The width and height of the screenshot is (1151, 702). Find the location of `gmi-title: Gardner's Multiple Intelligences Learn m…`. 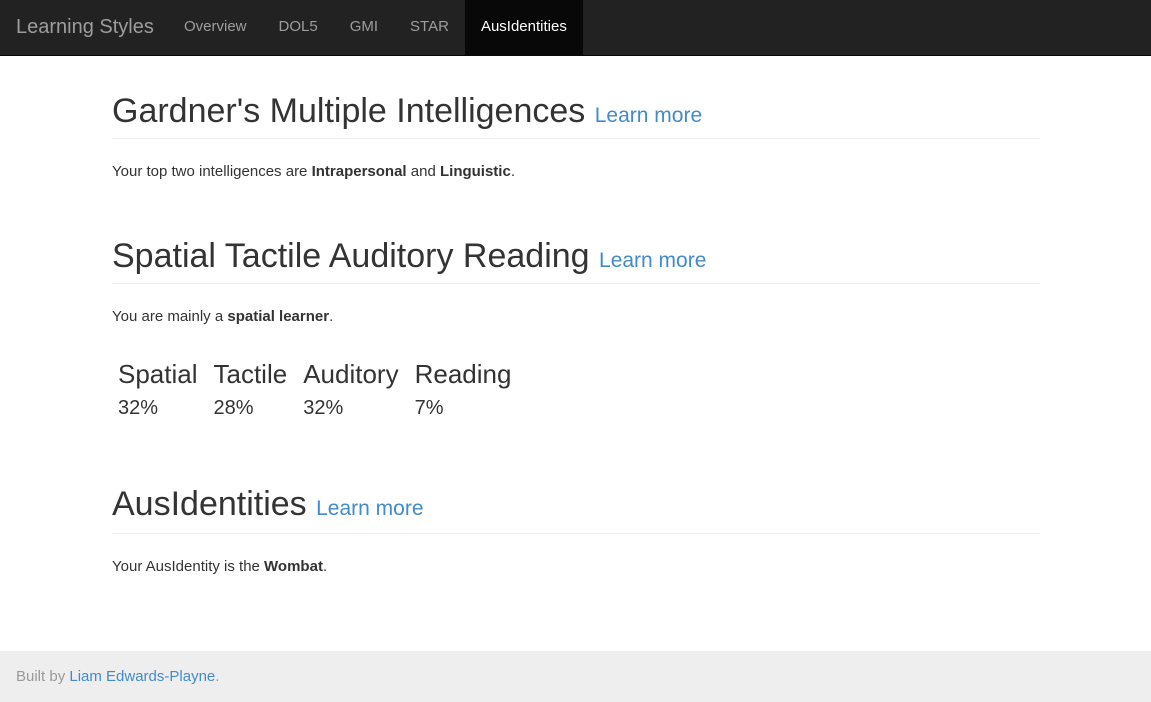

gmi-title: Gardner's Multiple Intelligences Learn m… is located at coordinates (407, 113).